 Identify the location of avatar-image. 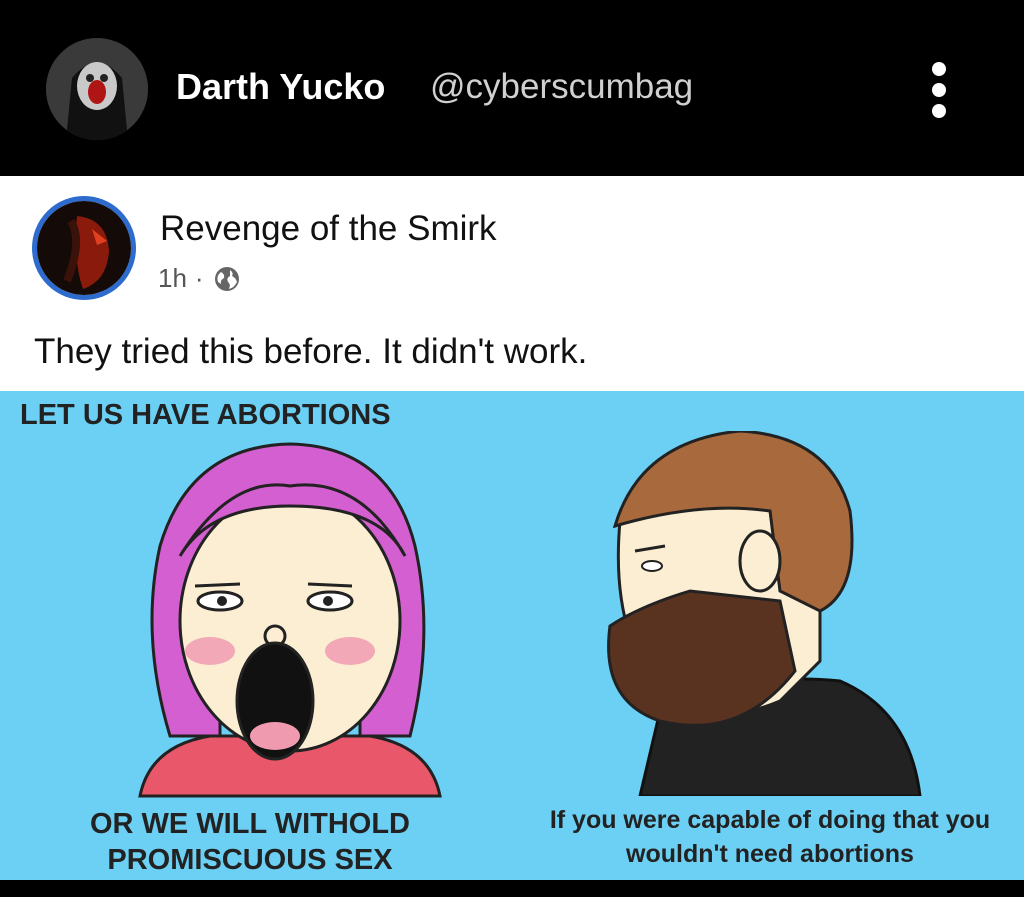
(97, 89).